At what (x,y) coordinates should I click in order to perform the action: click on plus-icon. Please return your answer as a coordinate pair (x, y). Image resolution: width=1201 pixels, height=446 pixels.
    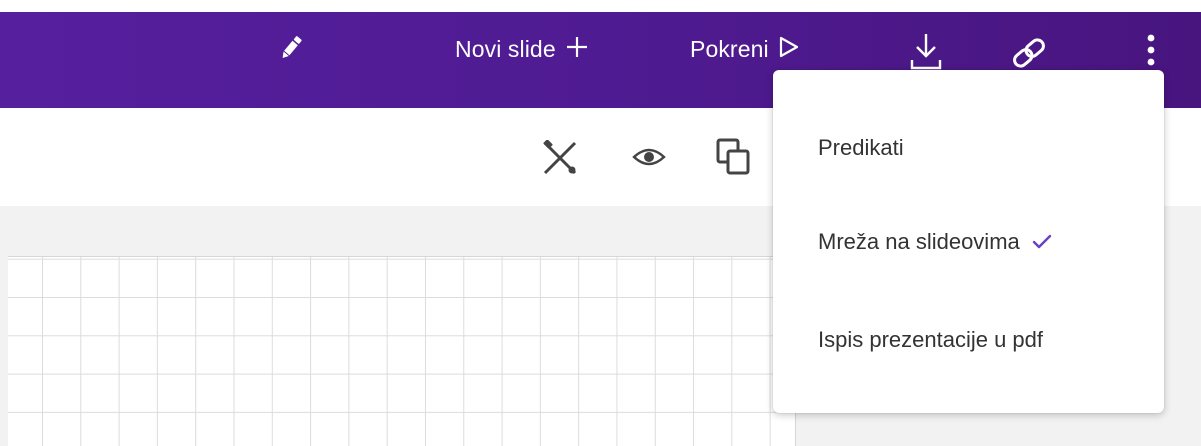
    Looking at the image, I should click on (577, 49).